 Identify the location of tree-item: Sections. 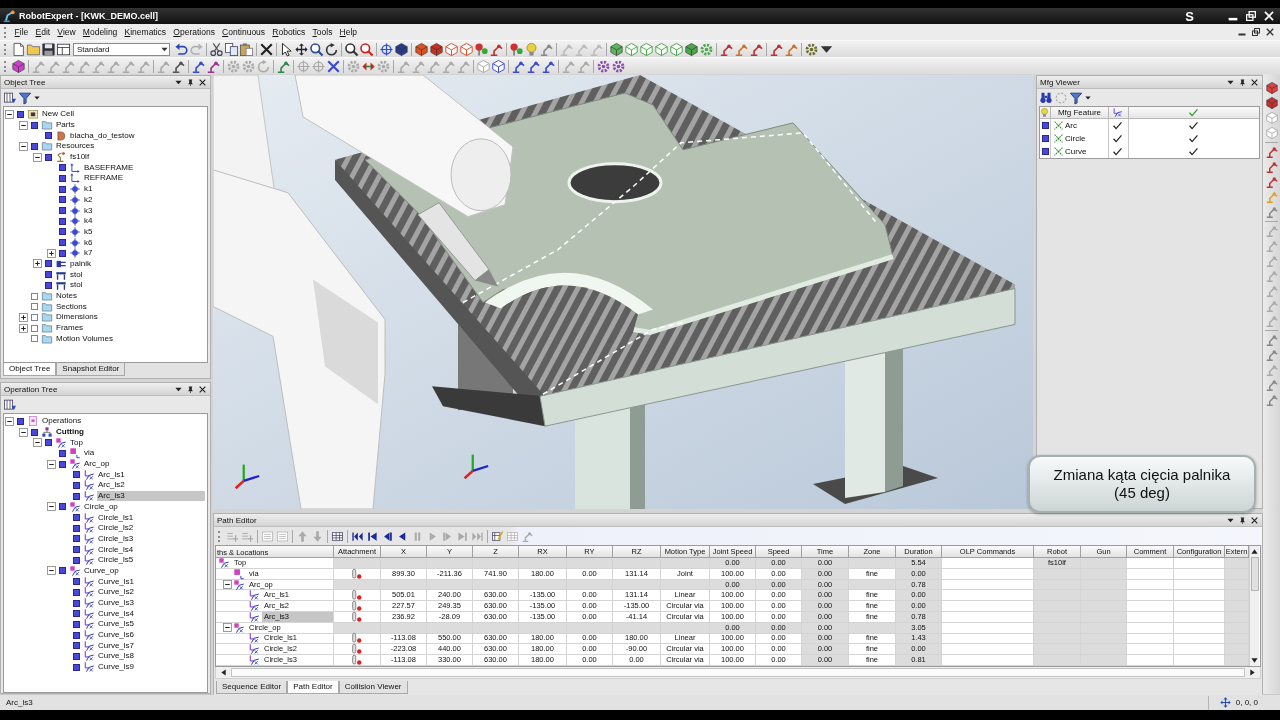
(71, 306).